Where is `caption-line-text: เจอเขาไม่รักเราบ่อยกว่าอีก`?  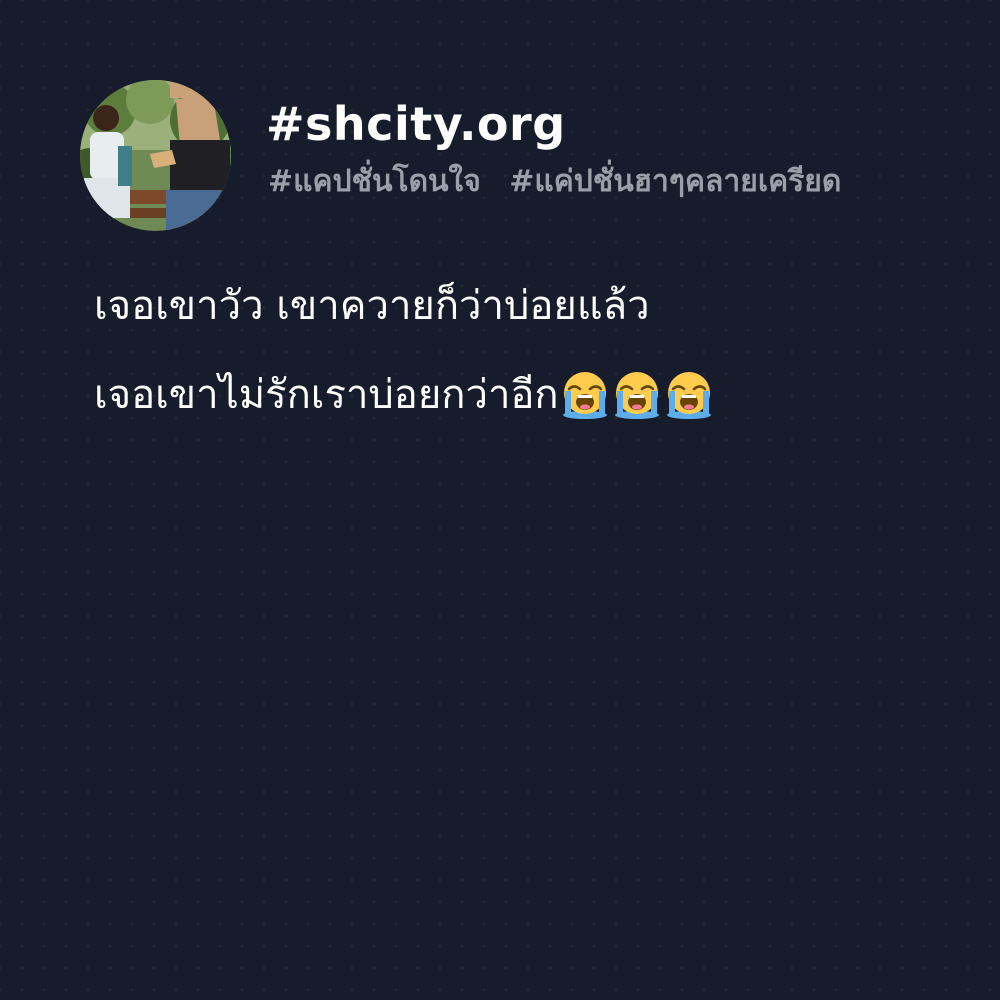
caption-line-text: เจอเขาไม่รักเราบ่อยกว่าอีก is located at coordinates (326, 395).